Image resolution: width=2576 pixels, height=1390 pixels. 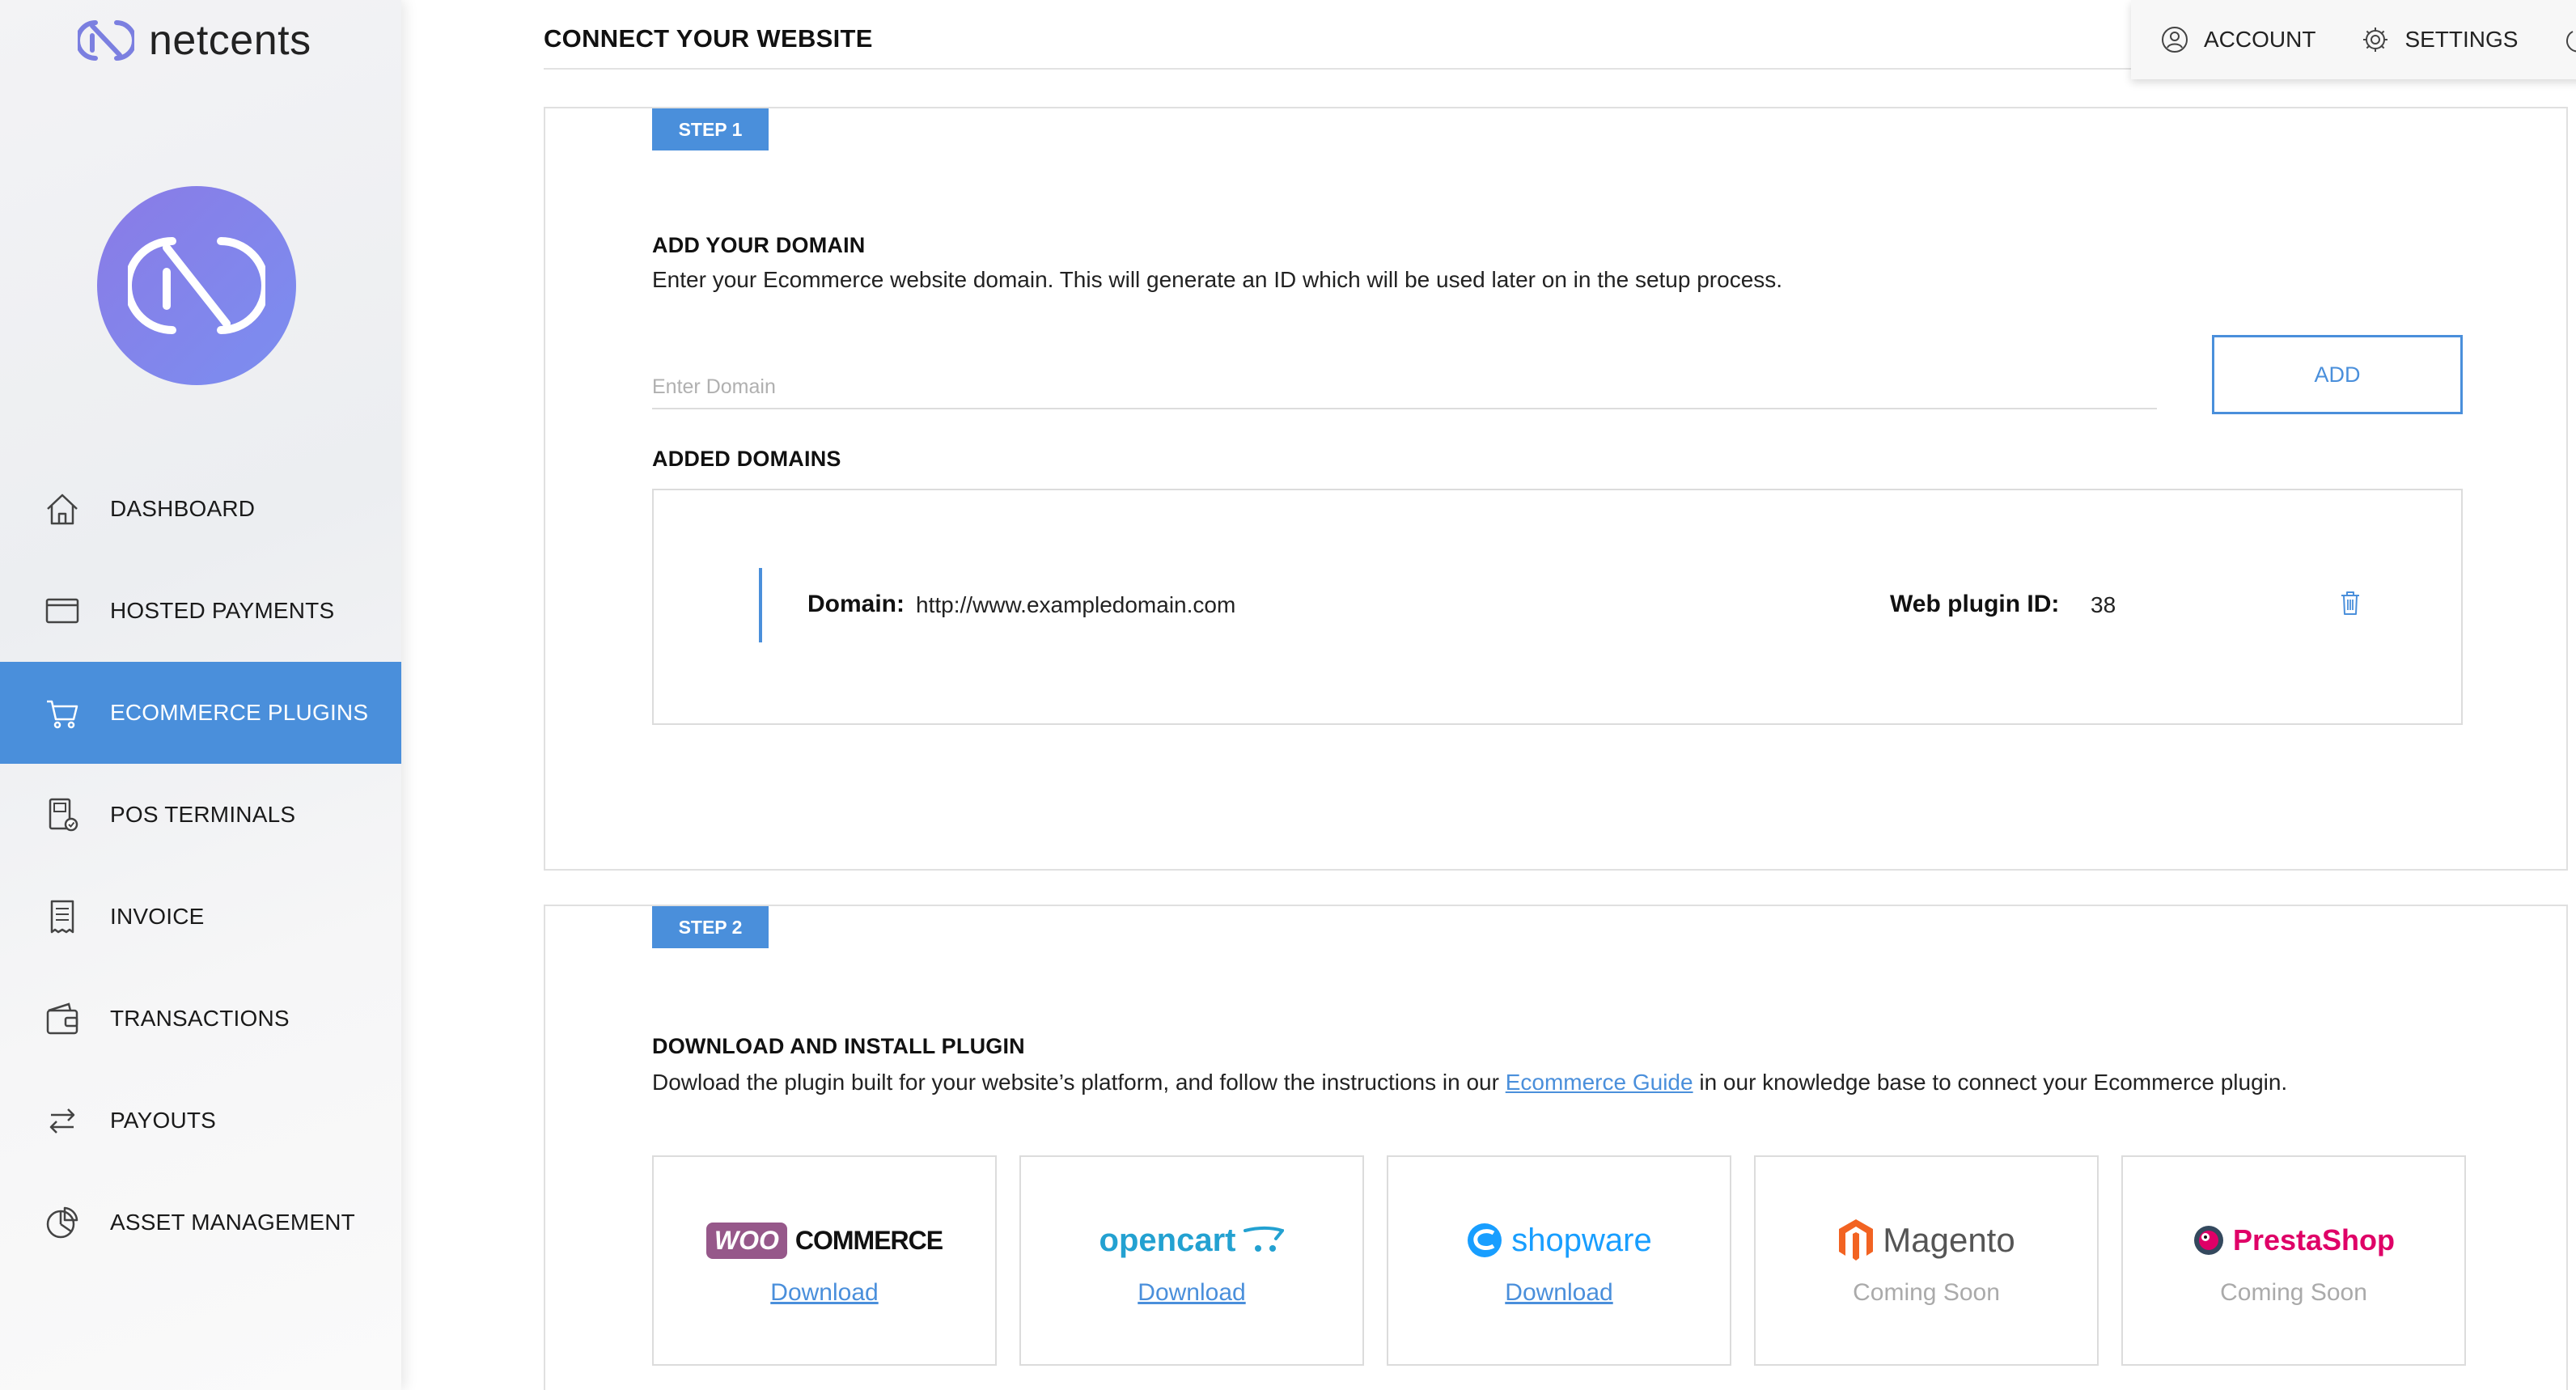 I want to click on domain-input, so click(x=1404, y=387).